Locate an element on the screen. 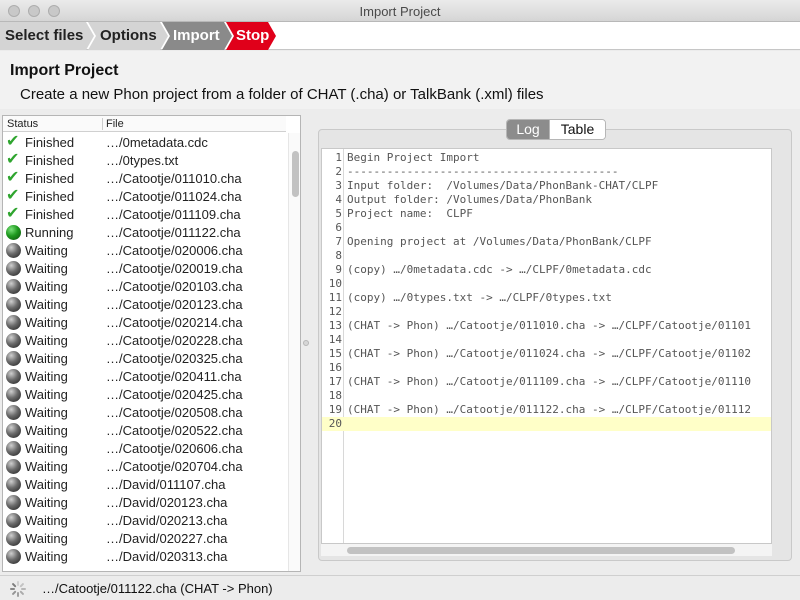  line-text: Begin Project Import is located at coordinates (413, 157).